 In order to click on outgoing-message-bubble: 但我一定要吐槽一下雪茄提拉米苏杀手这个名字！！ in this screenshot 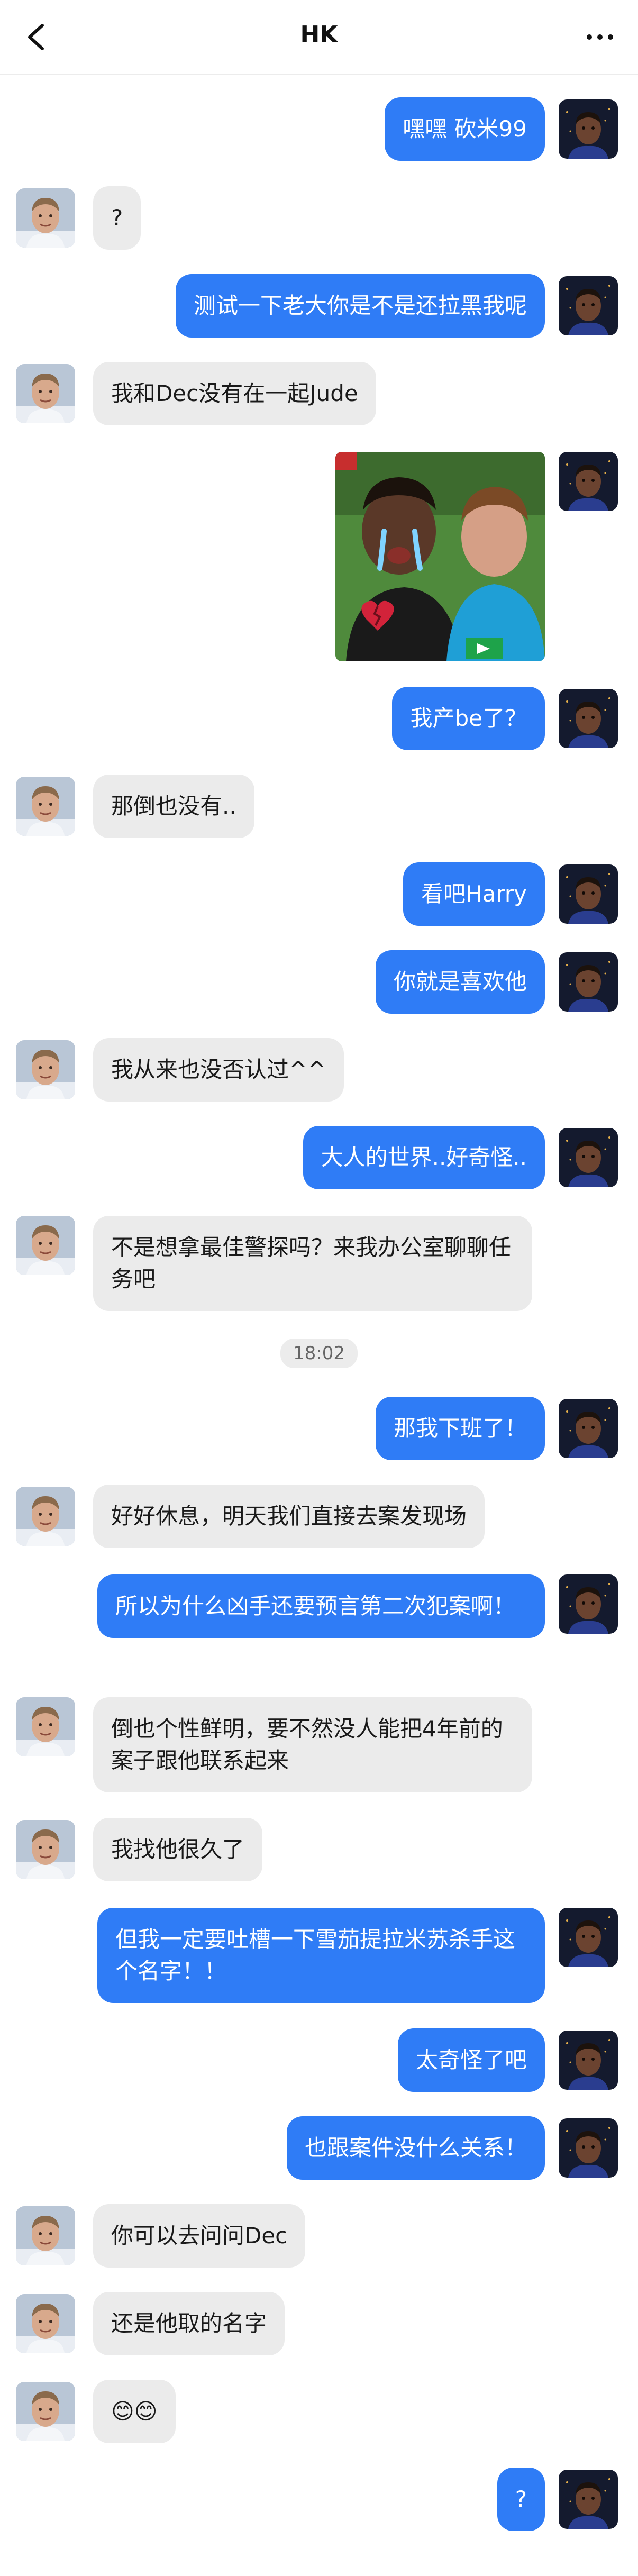, I will do `click(321, 1955)`.